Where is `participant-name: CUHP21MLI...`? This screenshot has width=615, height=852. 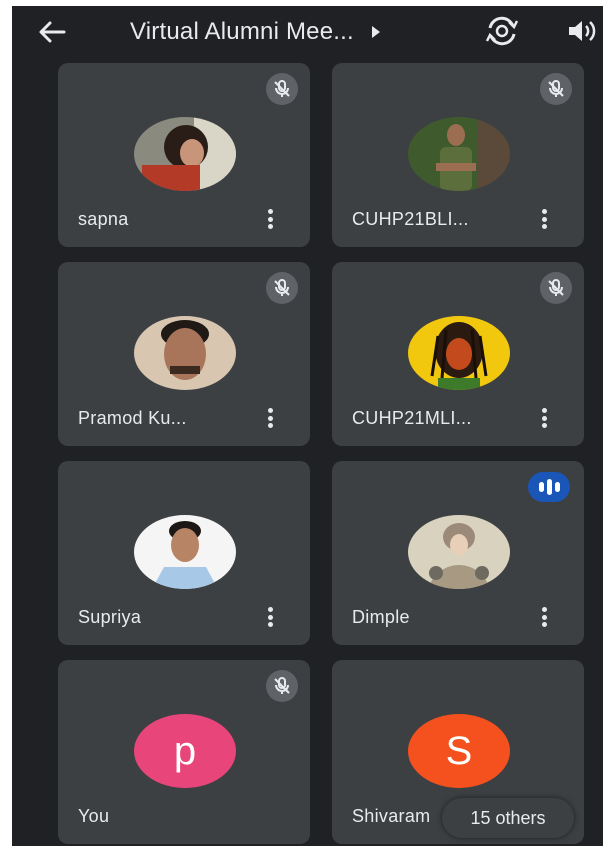
participant-name: CUHP21MLI... is located at coordinates (412, 418).